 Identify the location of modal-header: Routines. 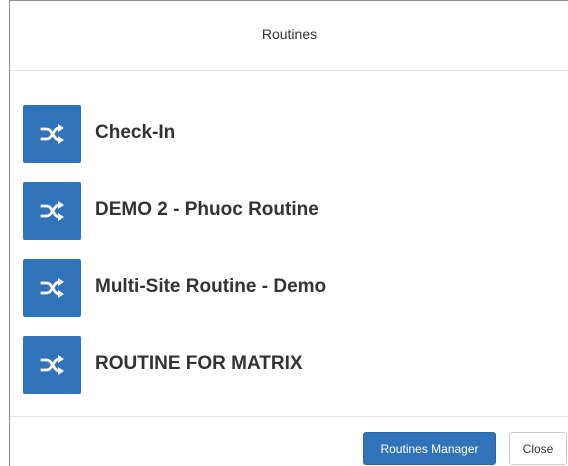
(289, 36).